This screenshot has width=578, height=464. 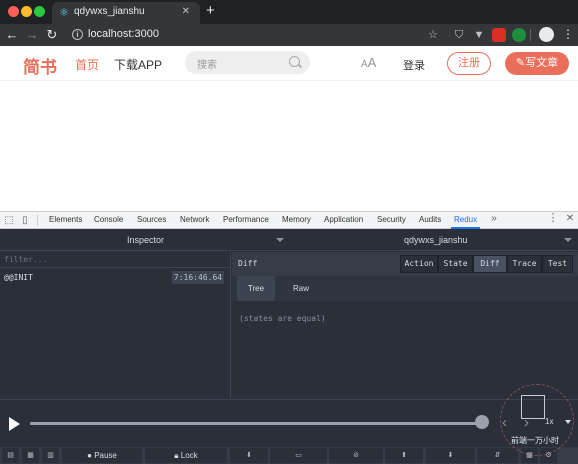 What do you see at coordinates (52, 35) in the screenshot?
I see `reload-icon: ↻` at bounding box center [52, 35].